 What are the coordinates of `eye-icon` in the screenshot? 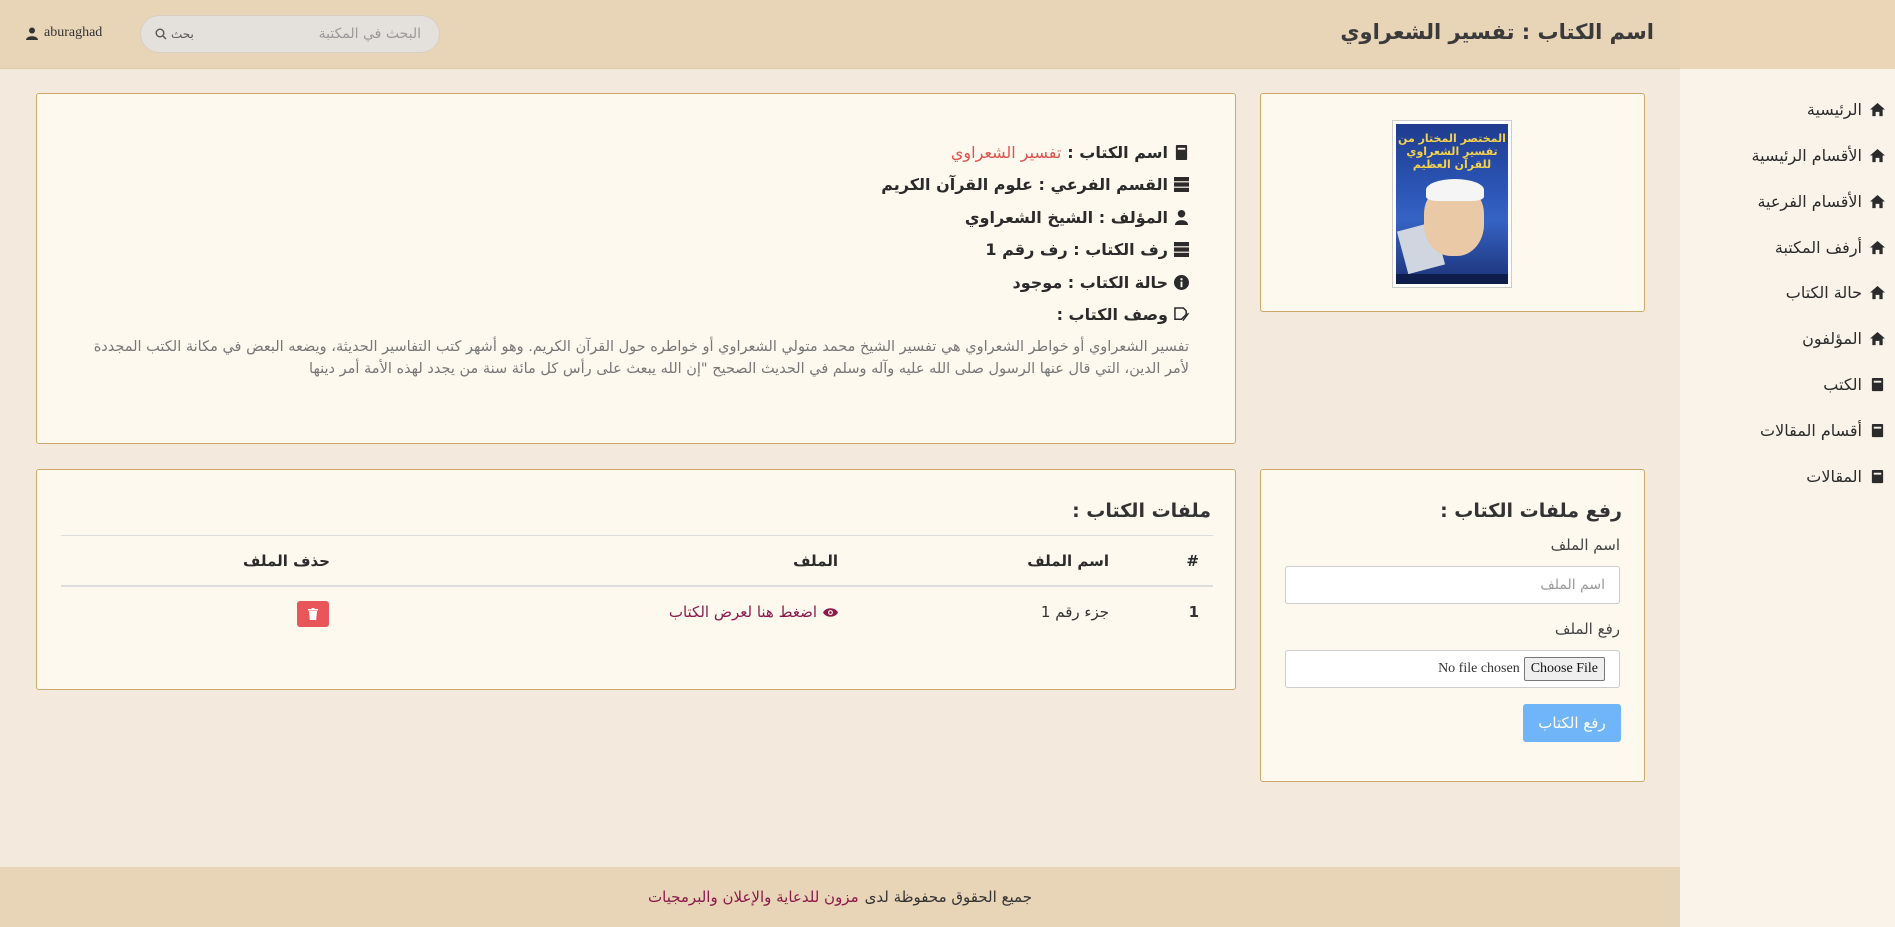 It's located at (830, 612).